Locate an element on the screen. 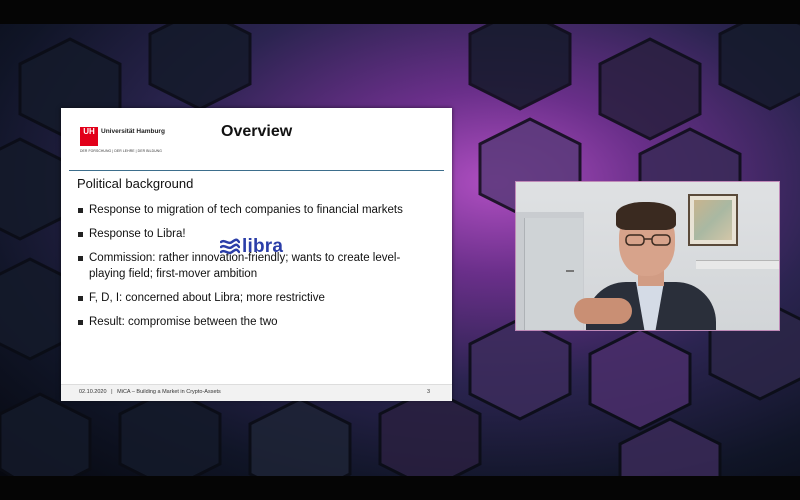  libra-logo: libra is located at coordinates (251, 247).